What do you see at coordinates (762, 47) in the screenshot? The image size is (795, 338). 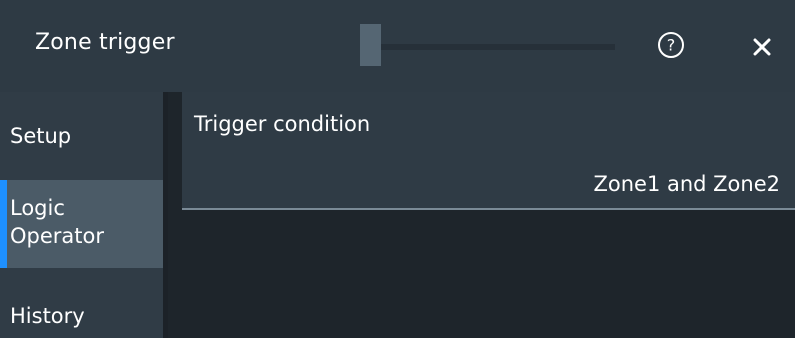 I see `close-icon` at bounding box center [762, 47].